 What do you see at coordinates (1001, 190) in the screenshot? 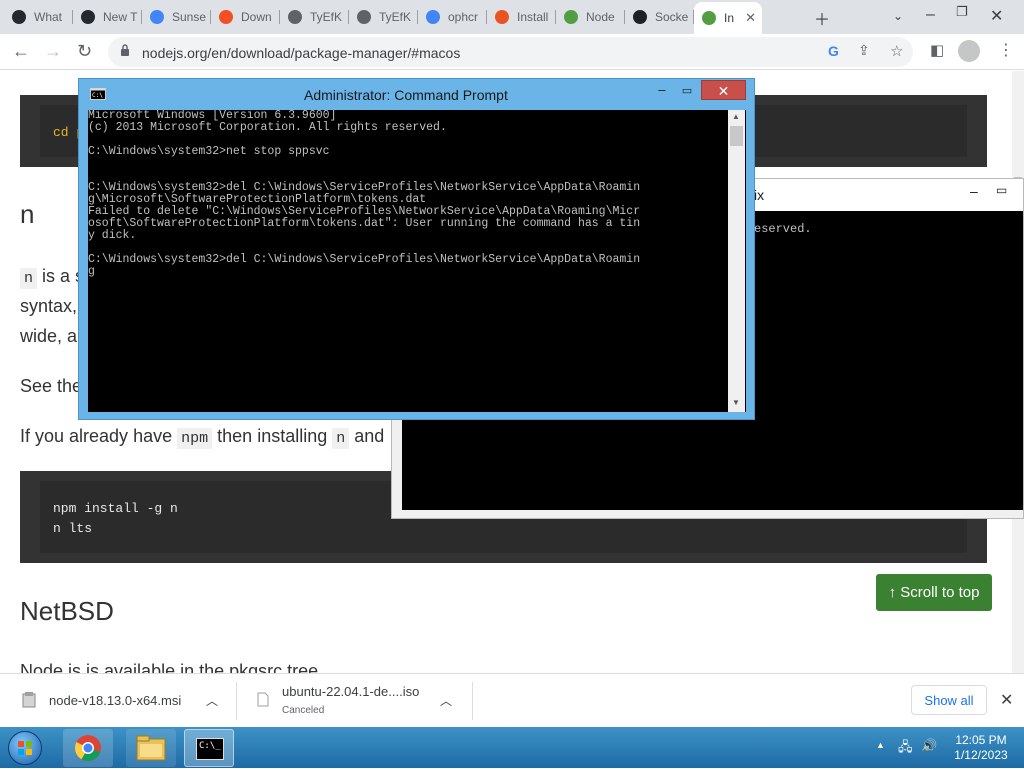
I see `background-maximize-button: ▭` at bounding box center [1001, 190].